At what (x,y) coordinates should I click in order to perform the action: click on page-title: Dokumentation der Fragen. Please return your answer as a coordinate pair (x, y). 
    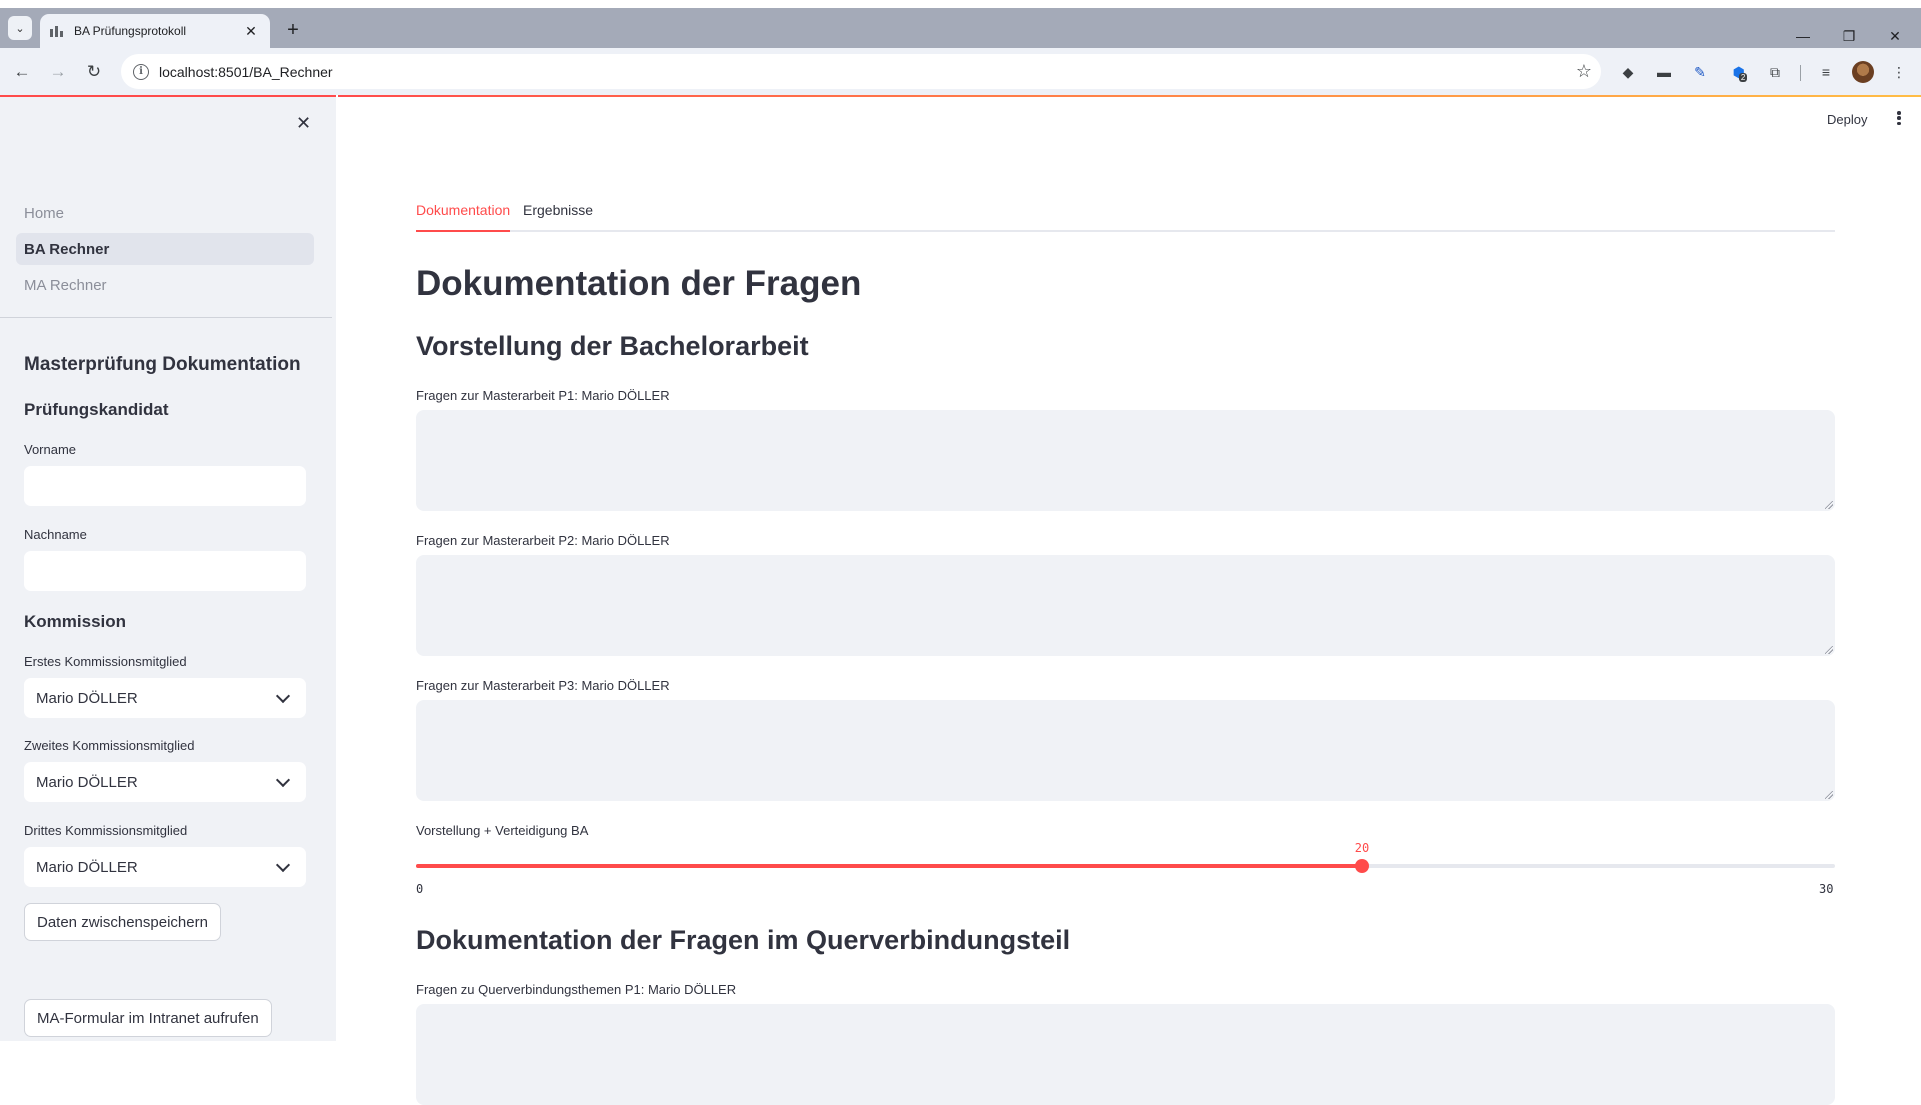
    Looking at the image, I should click on (639, 283).